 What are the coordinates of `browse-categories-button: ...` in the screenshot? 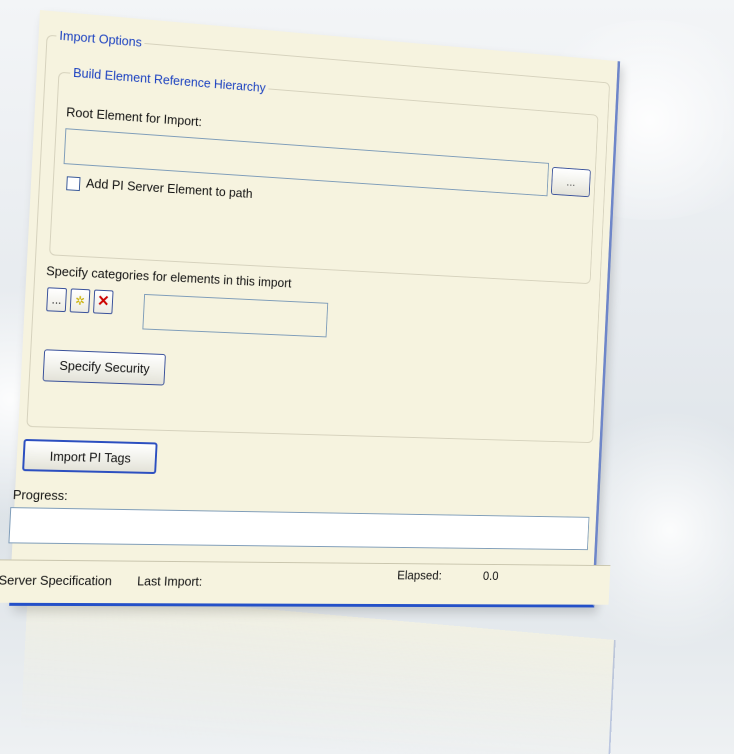 It's located at (56, 300).